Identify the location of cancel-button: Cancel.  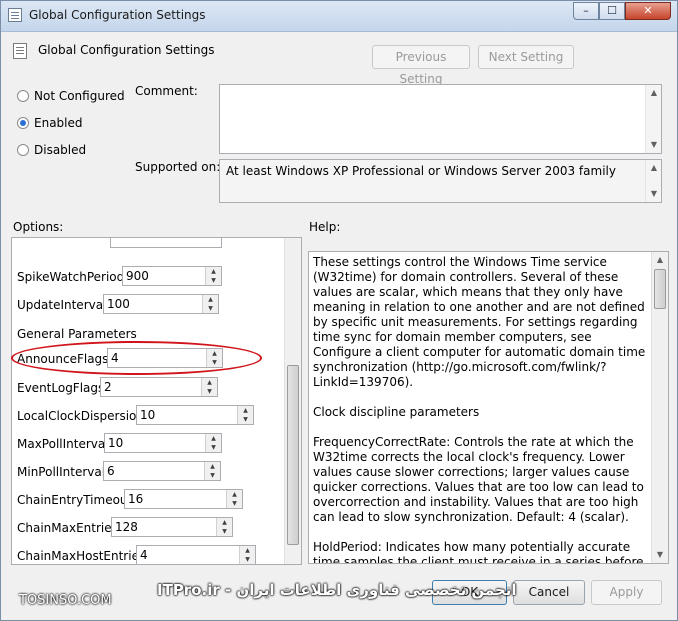
(549, 592).